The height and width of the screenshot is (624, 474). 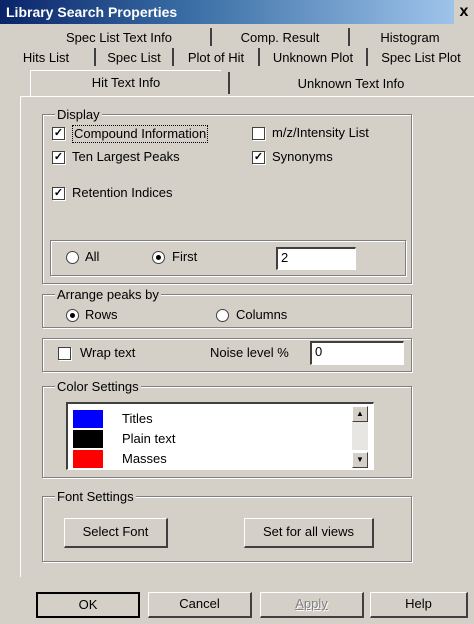 I want to click on font-settings-label: Font Settings, so click(x=95, y=496).